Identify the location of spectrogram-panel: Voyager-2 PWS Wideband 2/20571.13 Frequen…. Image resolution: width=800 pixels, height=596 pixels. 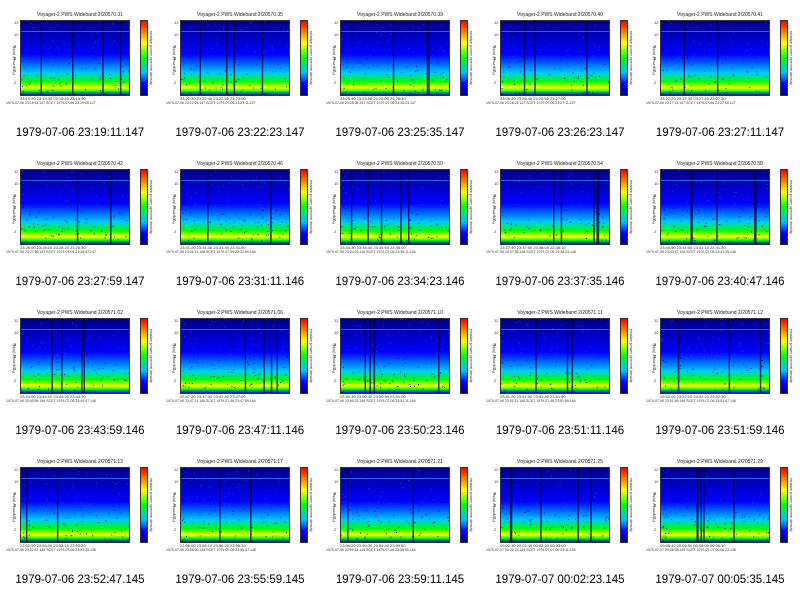
(80, 521).